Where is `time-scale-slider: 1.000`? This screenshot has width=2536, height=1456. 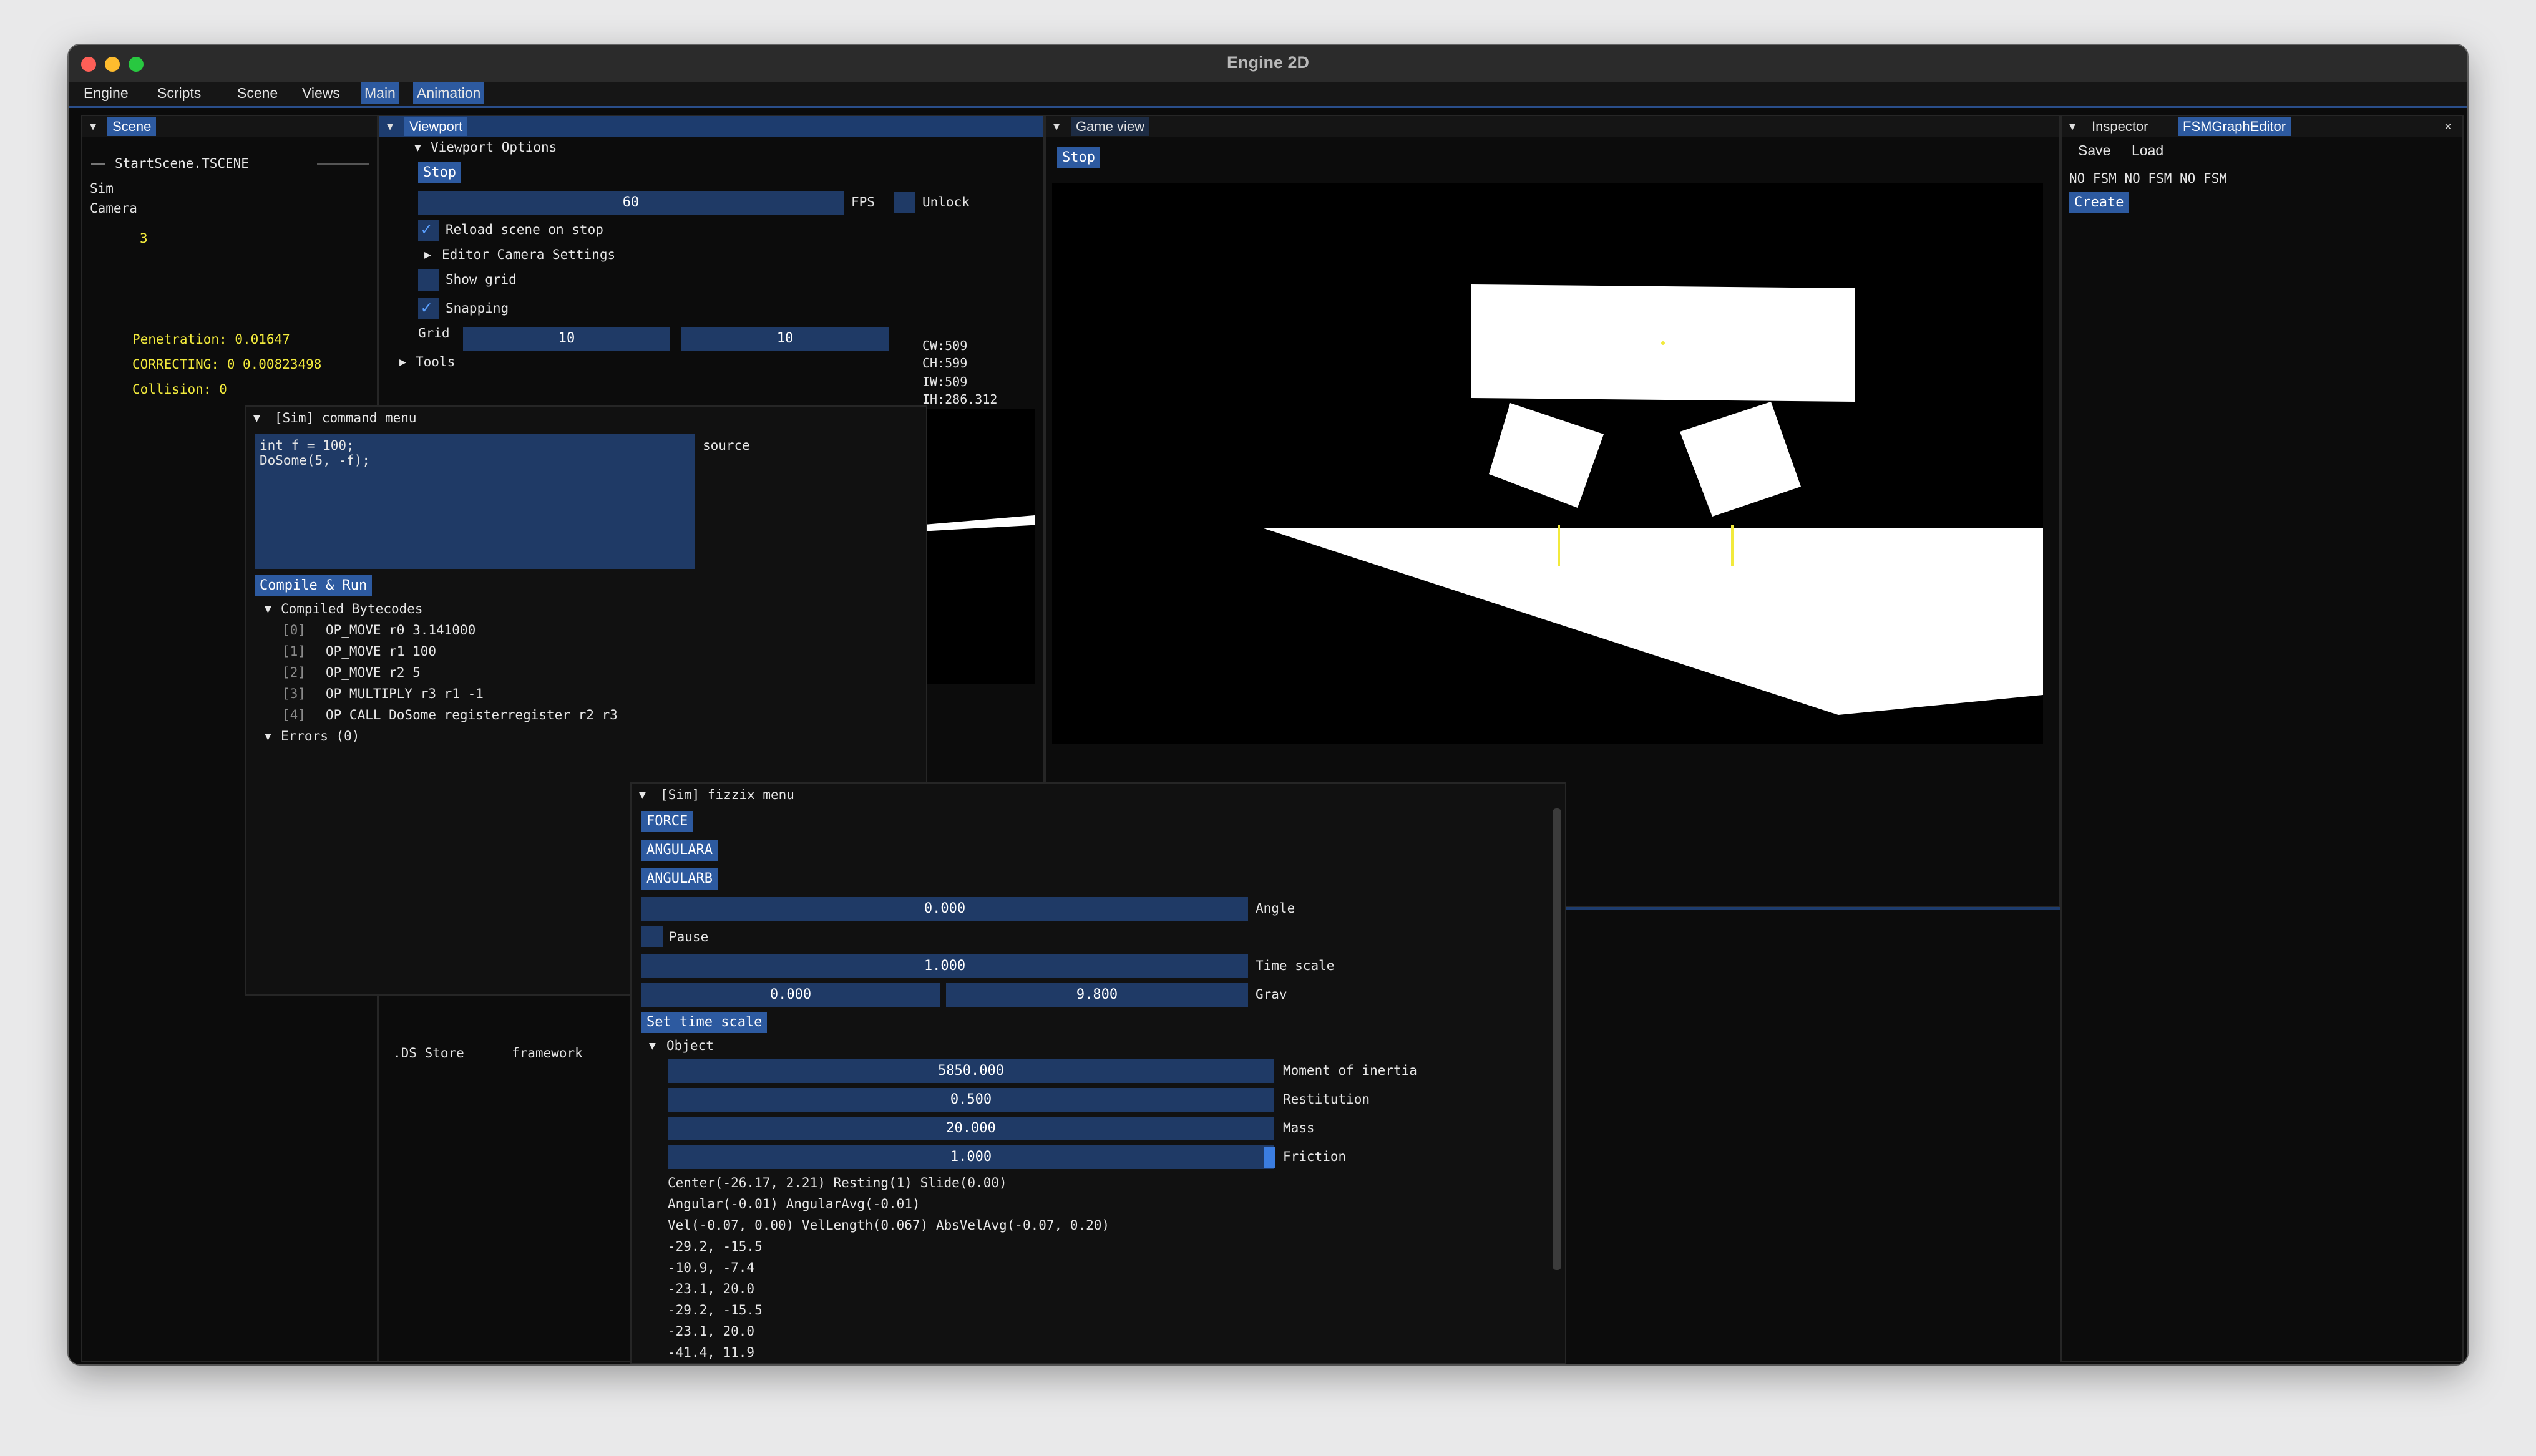 time-scale-slider: 1.000 is located at coordinates (944, 966).